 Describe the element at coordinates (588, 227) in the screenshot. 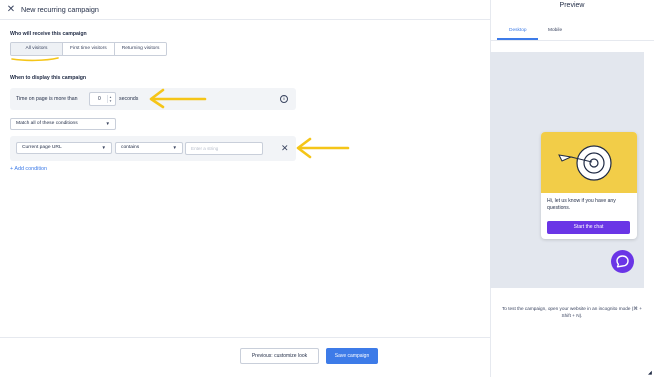

I see `start-chat-button: Start the chat` at that location.